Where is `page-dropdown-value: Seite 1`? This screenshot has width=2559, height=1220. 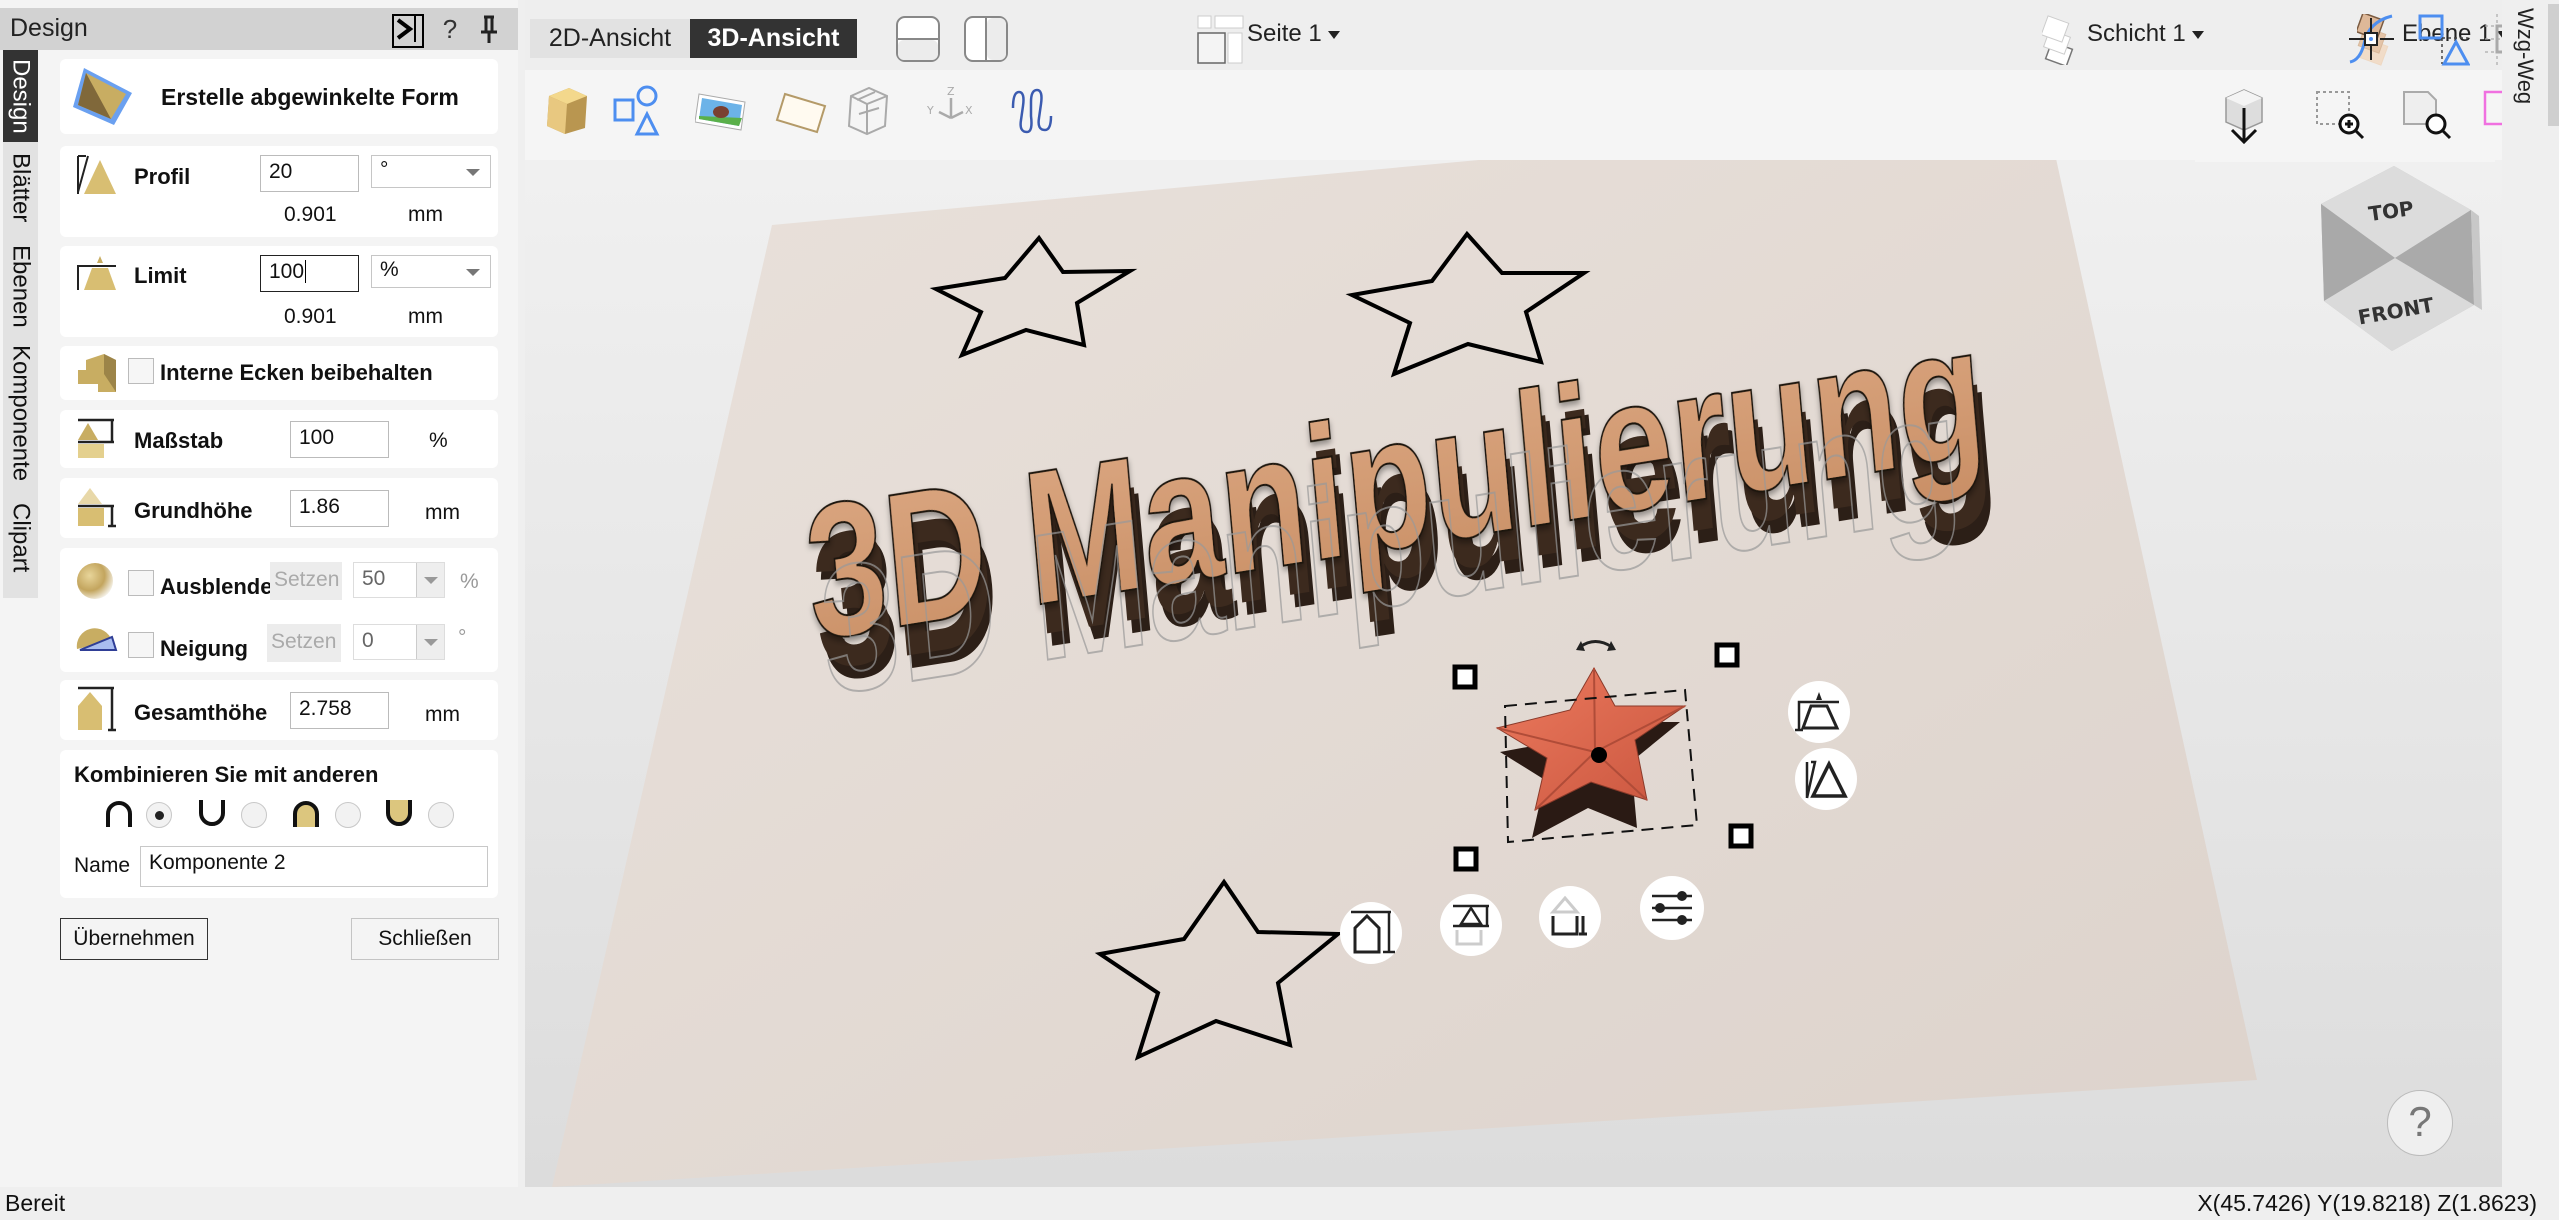
page-dropdown-value: Seite 1 is located at coordinates (1284, 33).